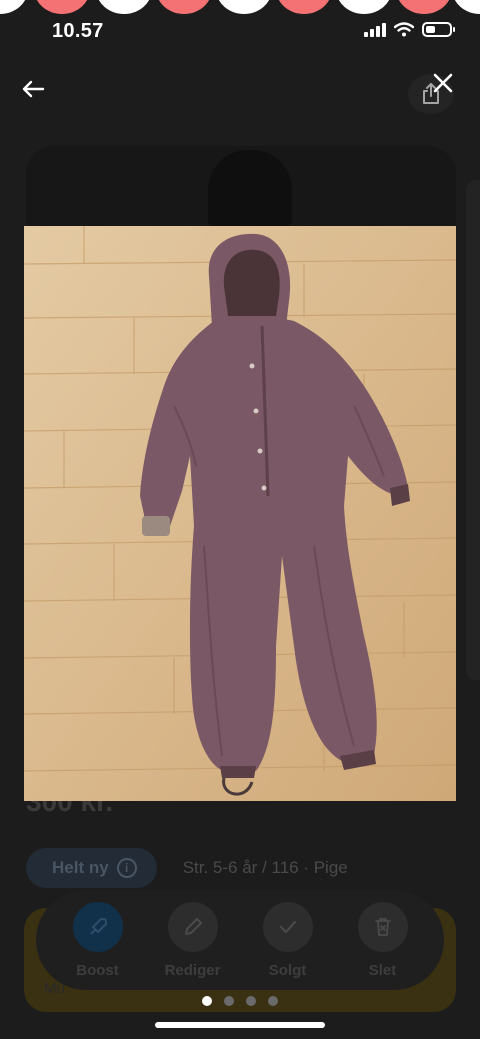 Image resolution: width=480 pixels, height=1039 pixels. I want to click on listing-details-row: Helt ny i Str. 5-6 år / 116 · Pige, so click(187, 868).